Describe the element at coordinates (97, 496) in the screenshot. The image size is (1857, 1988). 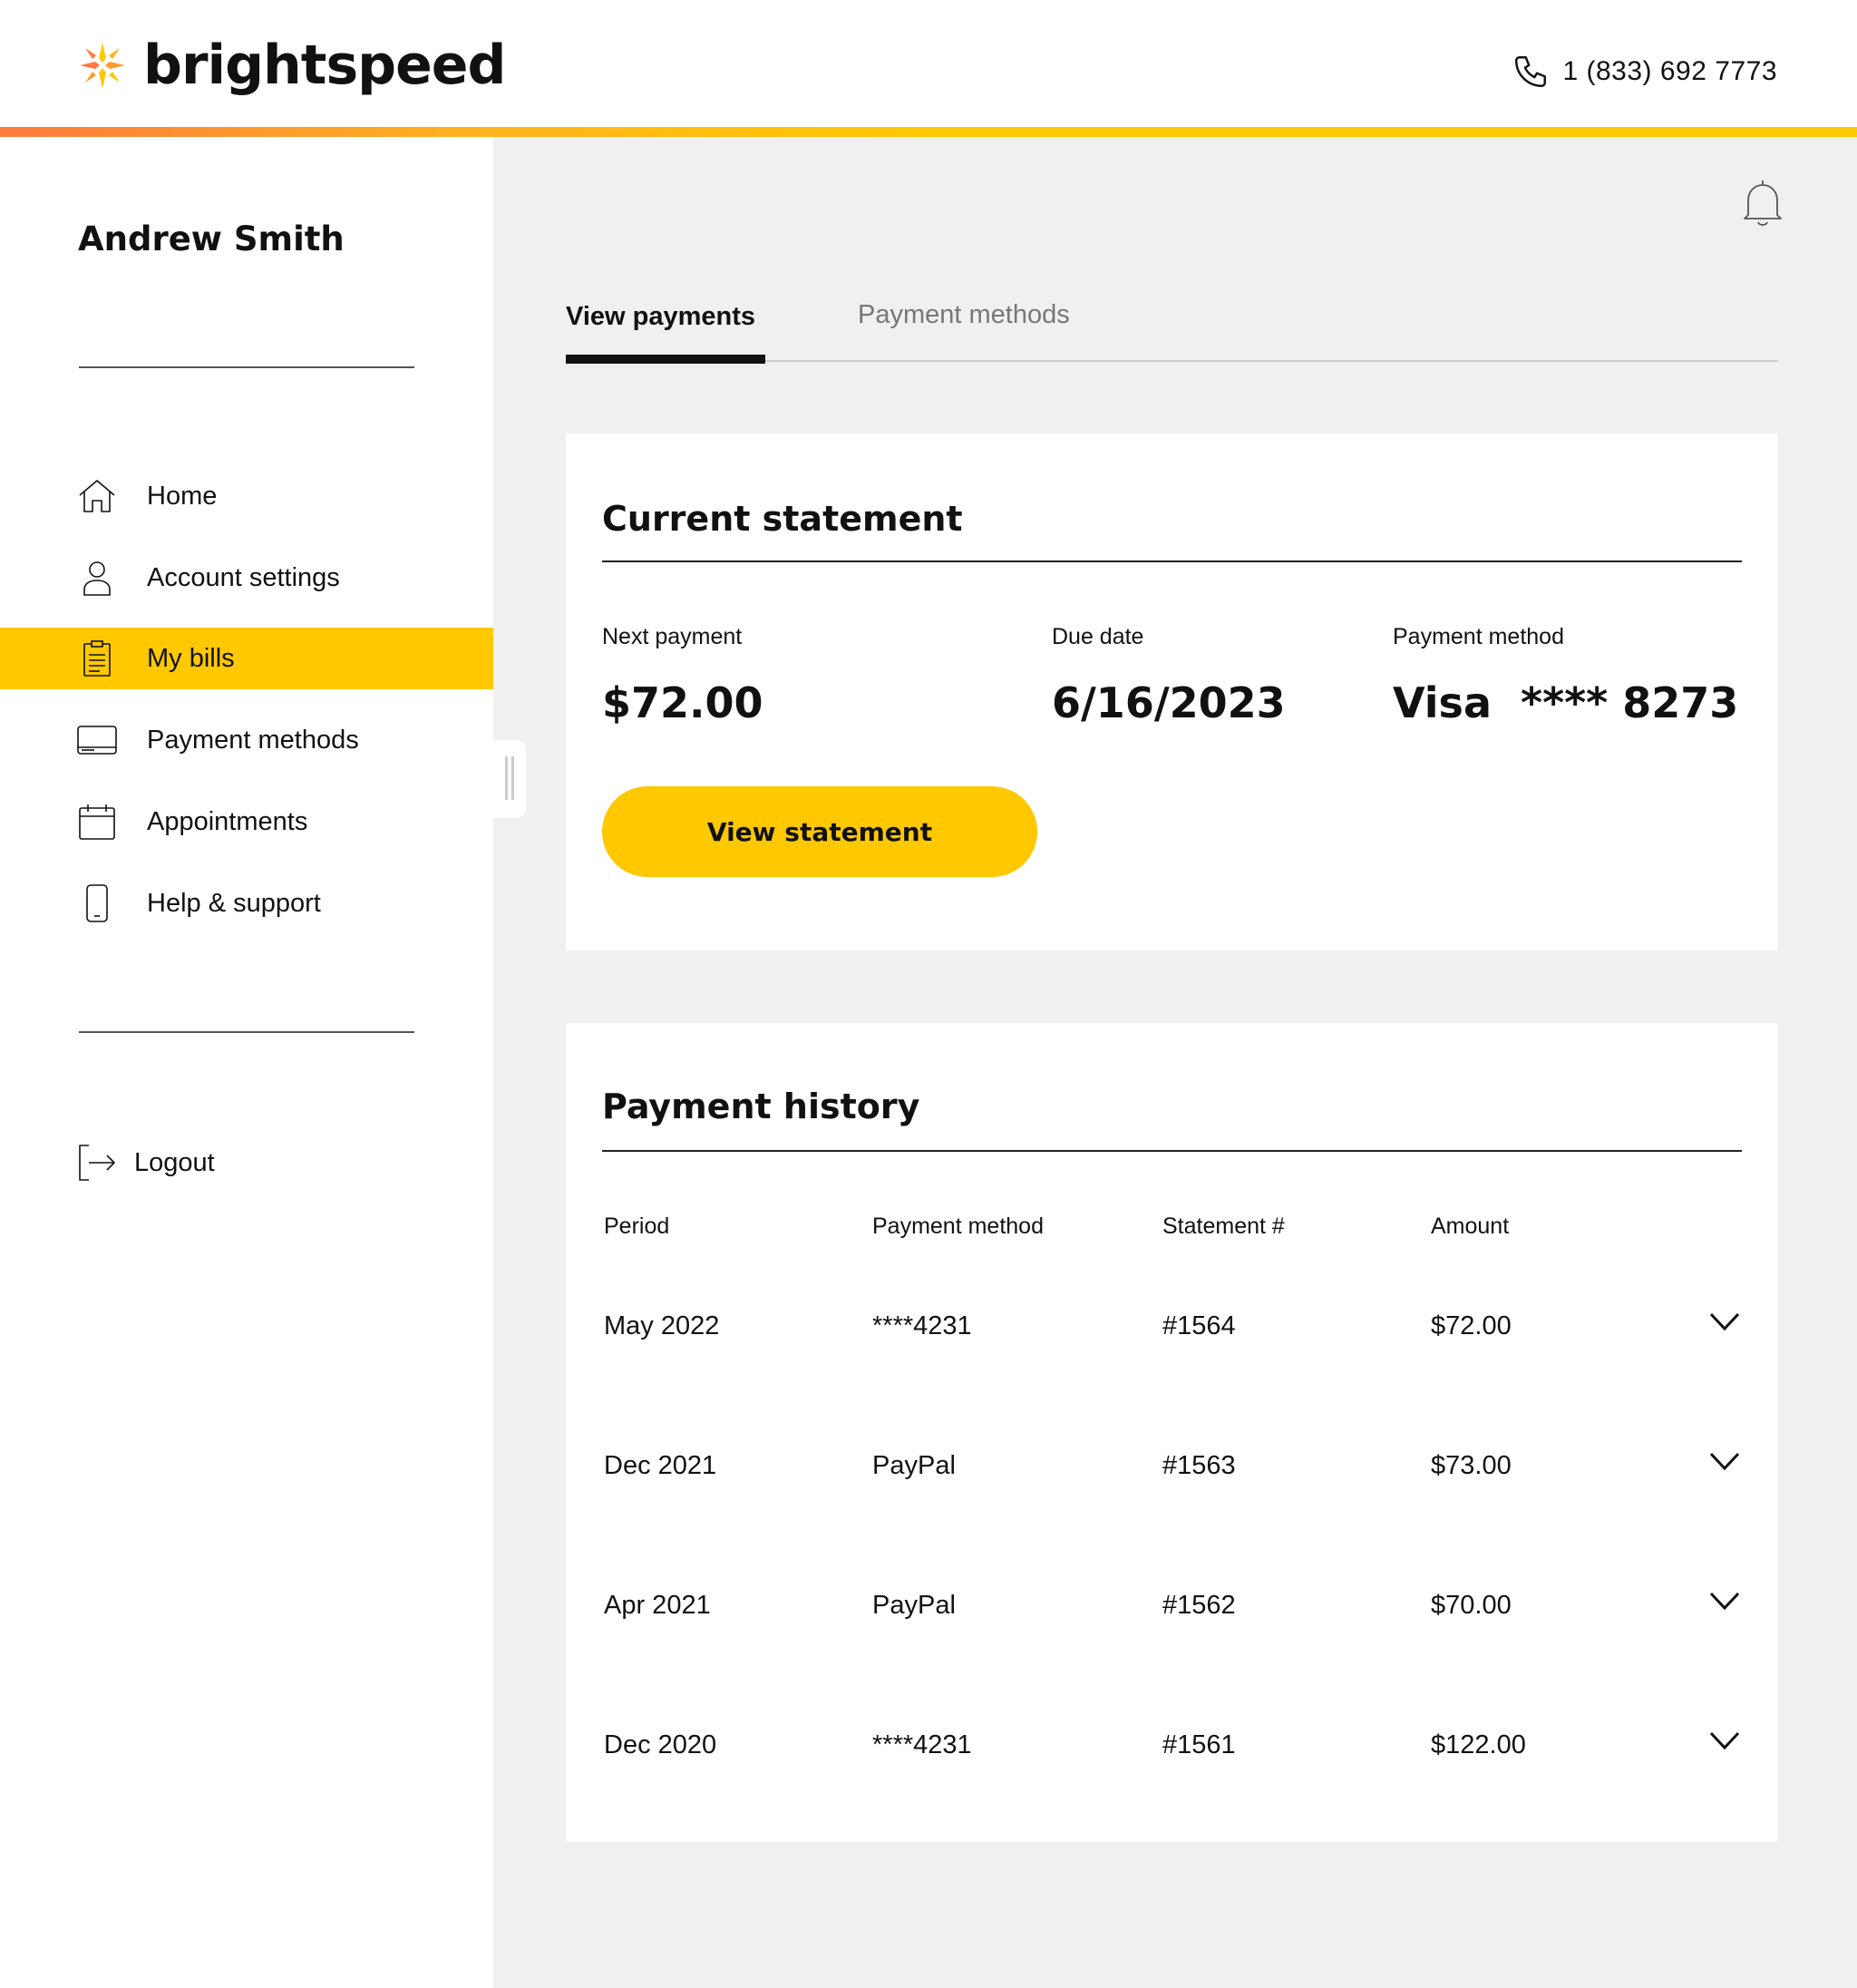
I see `home-icon` at that location.